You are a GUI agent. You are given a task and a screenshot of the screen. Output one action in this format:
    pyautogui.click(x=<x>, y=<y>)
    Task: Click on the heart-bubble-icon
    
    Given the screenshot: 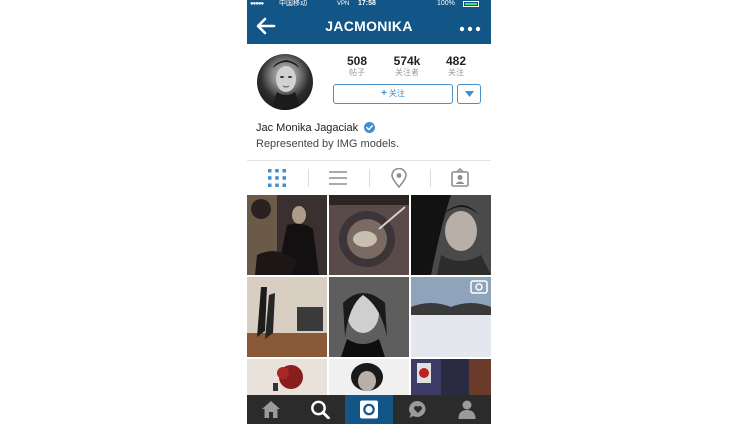 What is the action you would take?
    pyautogui.click(x=417, y=409)
    